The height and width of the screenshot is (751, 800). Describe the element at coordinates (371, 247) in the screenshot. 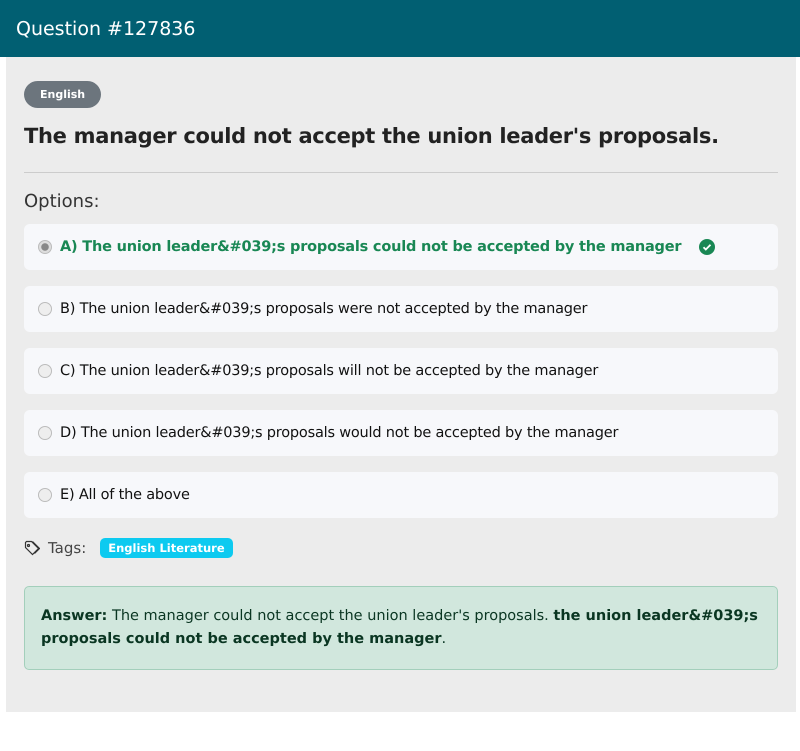

I see `option-text: A) The union leader&#039;s proposals could not be accepted by the manager` at that location.